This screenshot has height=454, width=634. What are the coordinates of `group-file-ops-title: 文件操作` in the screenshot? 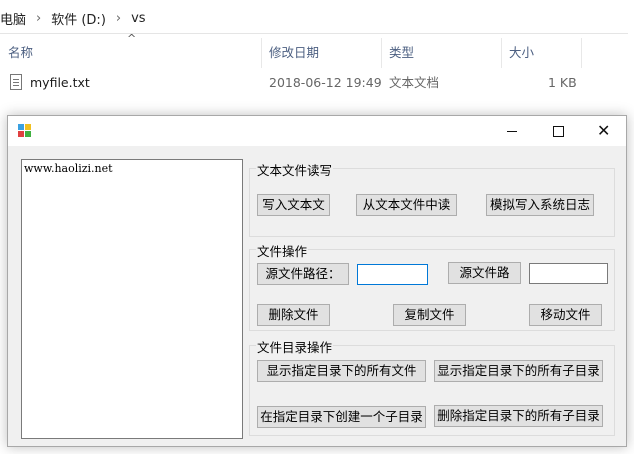 It's located at (282, 250).